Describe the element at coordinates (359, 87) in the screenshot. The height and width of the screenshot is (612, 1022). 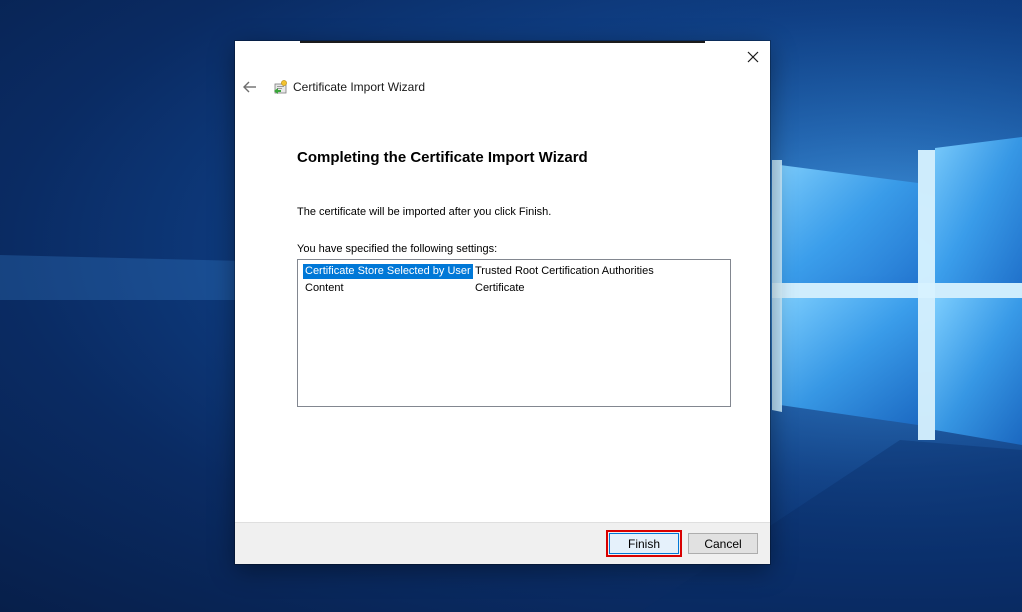
I see `wizard-title: Certificate Import Wizard` at that location.